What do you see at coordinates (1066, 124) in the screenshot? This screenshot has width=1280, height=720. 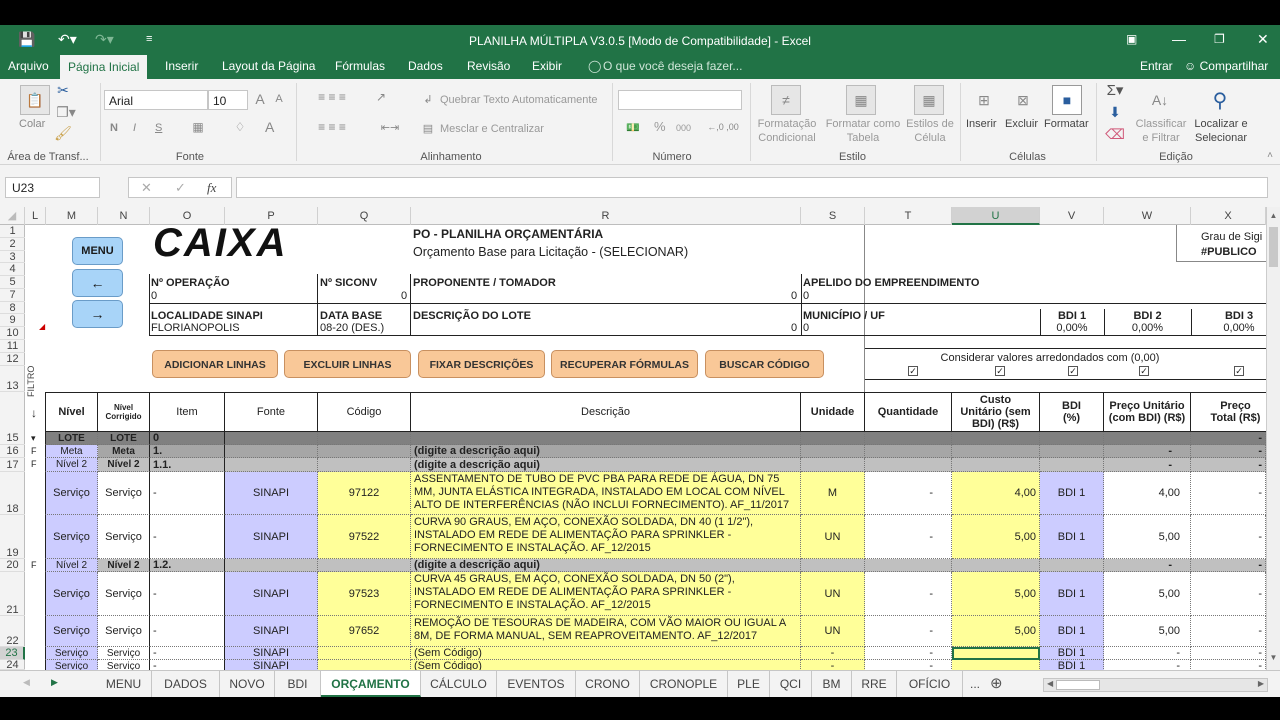 I see `format-cells-button: Formatar` at bounding box center [1066, 124].